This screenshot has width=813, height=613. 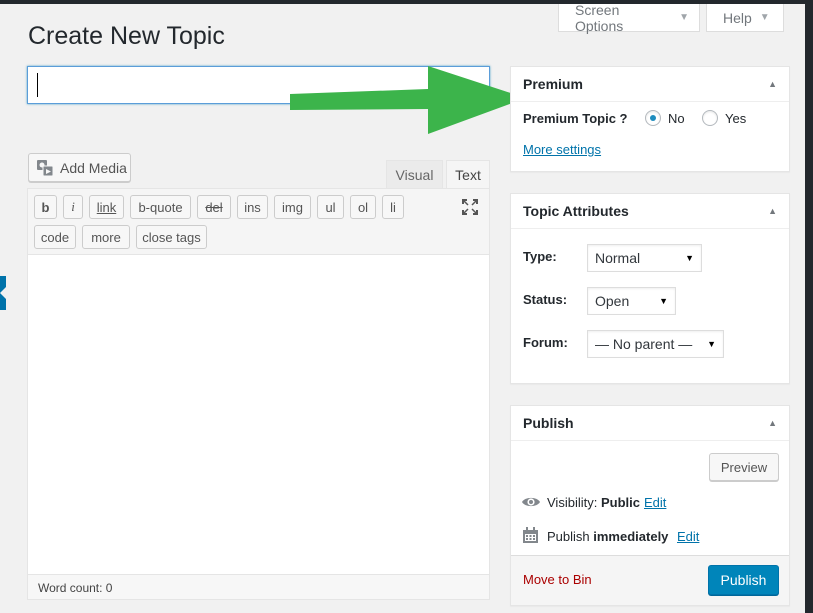 I want to click on publish-header: Publish ▲, so click(x=650, y=423).